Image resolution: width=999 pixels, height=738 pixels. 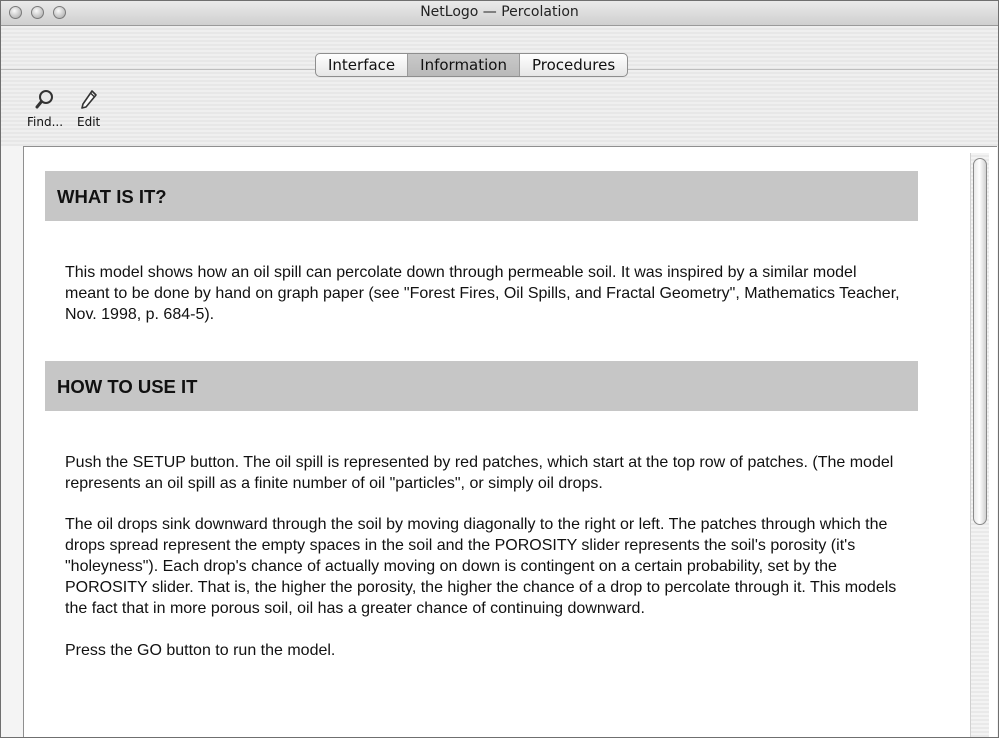 I want to click on title-bar: NetLogo — Percolation, so click(x=499, y=13).